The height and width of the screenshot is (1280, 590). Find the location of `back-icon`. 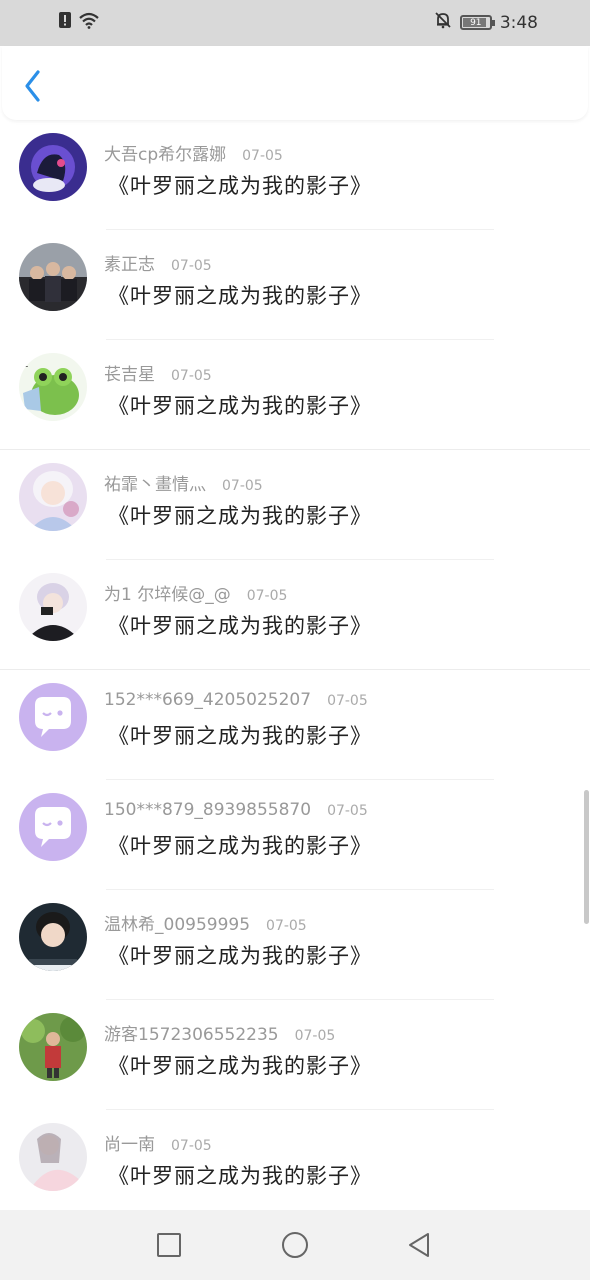

back-icon is located at coordinates (419, 1245).